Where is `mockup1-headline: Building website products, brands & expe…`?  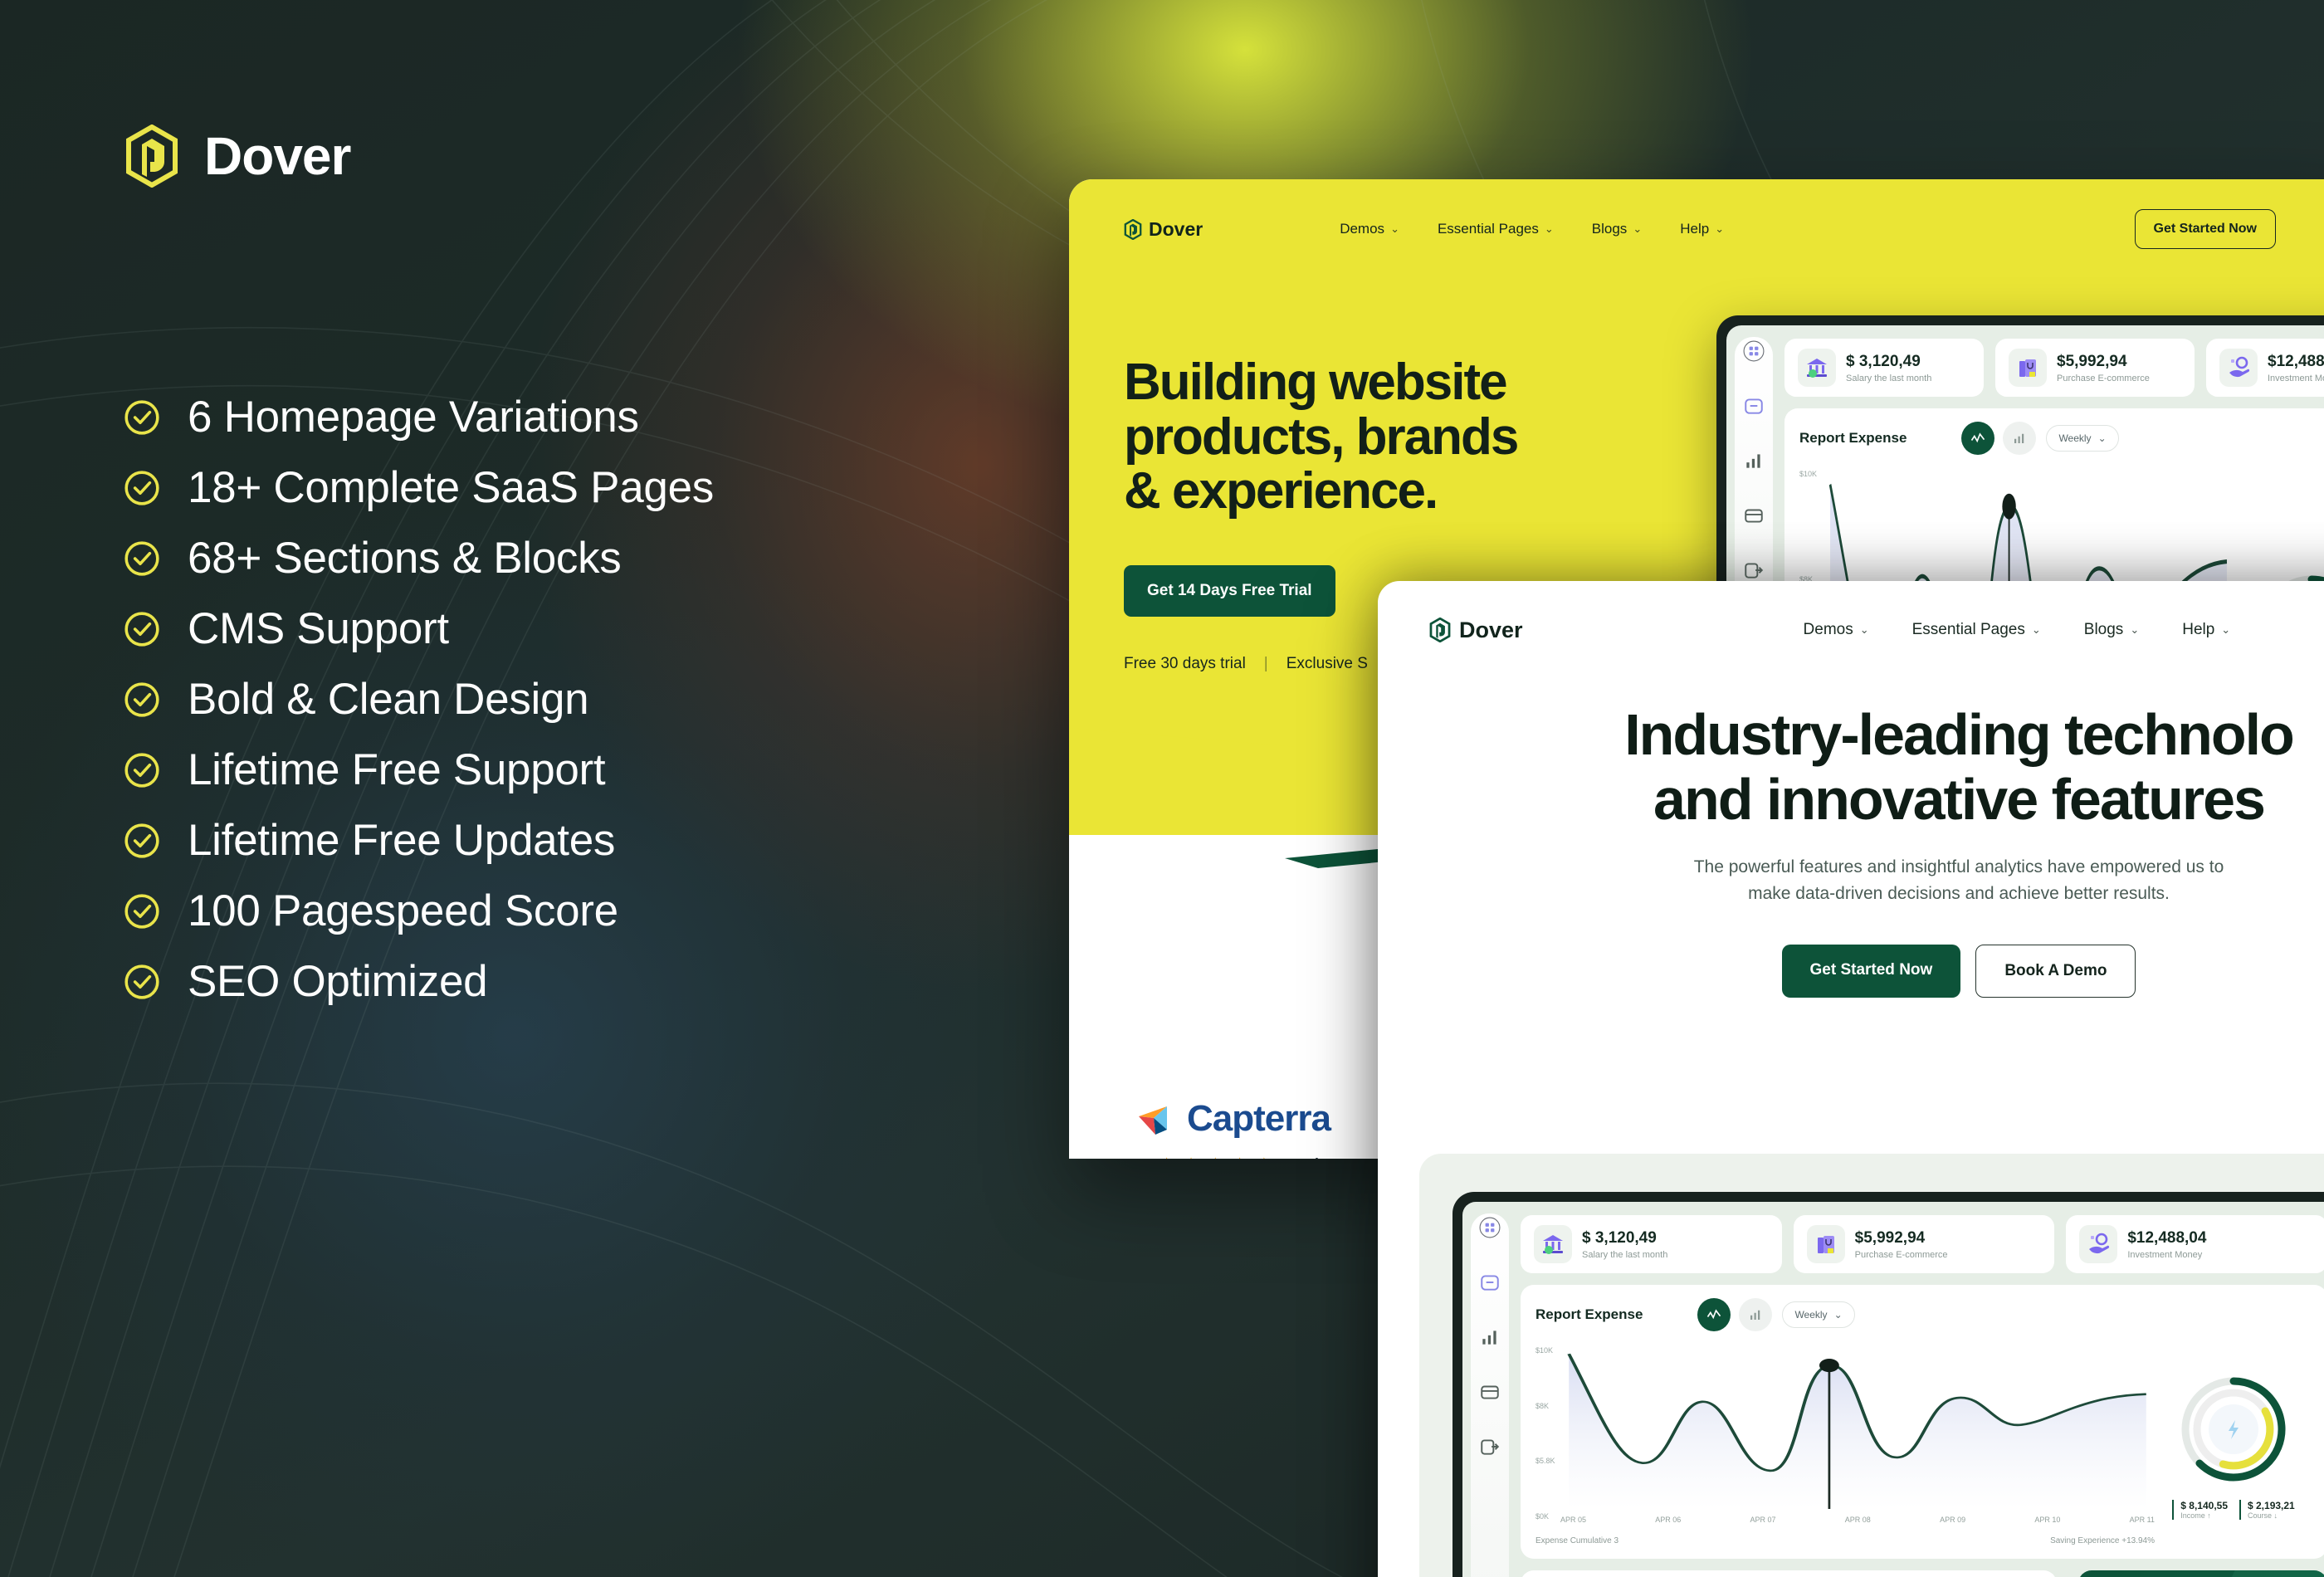
mockup1-headline: Building website products, brands & expe… is located at coordinates (1389, 437).